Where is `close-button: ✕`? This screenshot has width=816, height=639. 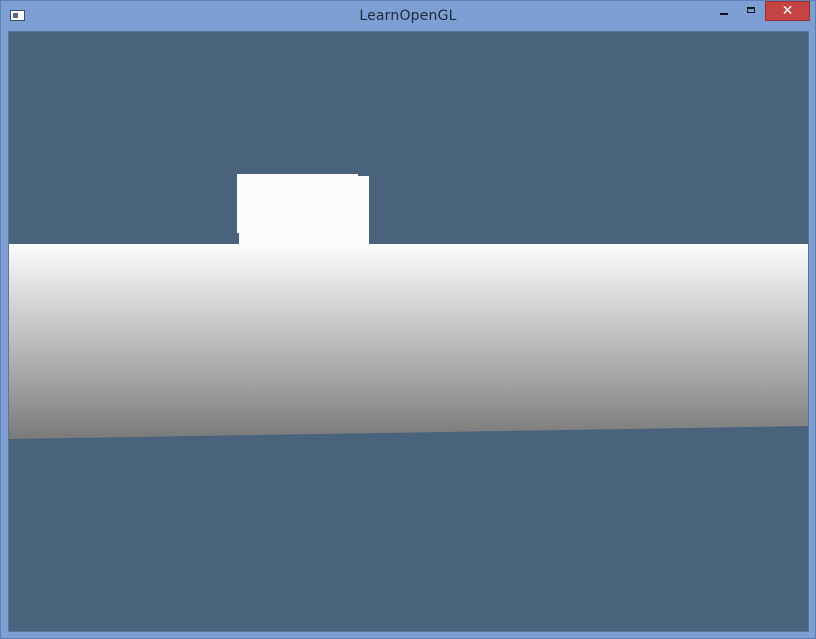 close-button: ✕ is located at coordinates (787, 11).